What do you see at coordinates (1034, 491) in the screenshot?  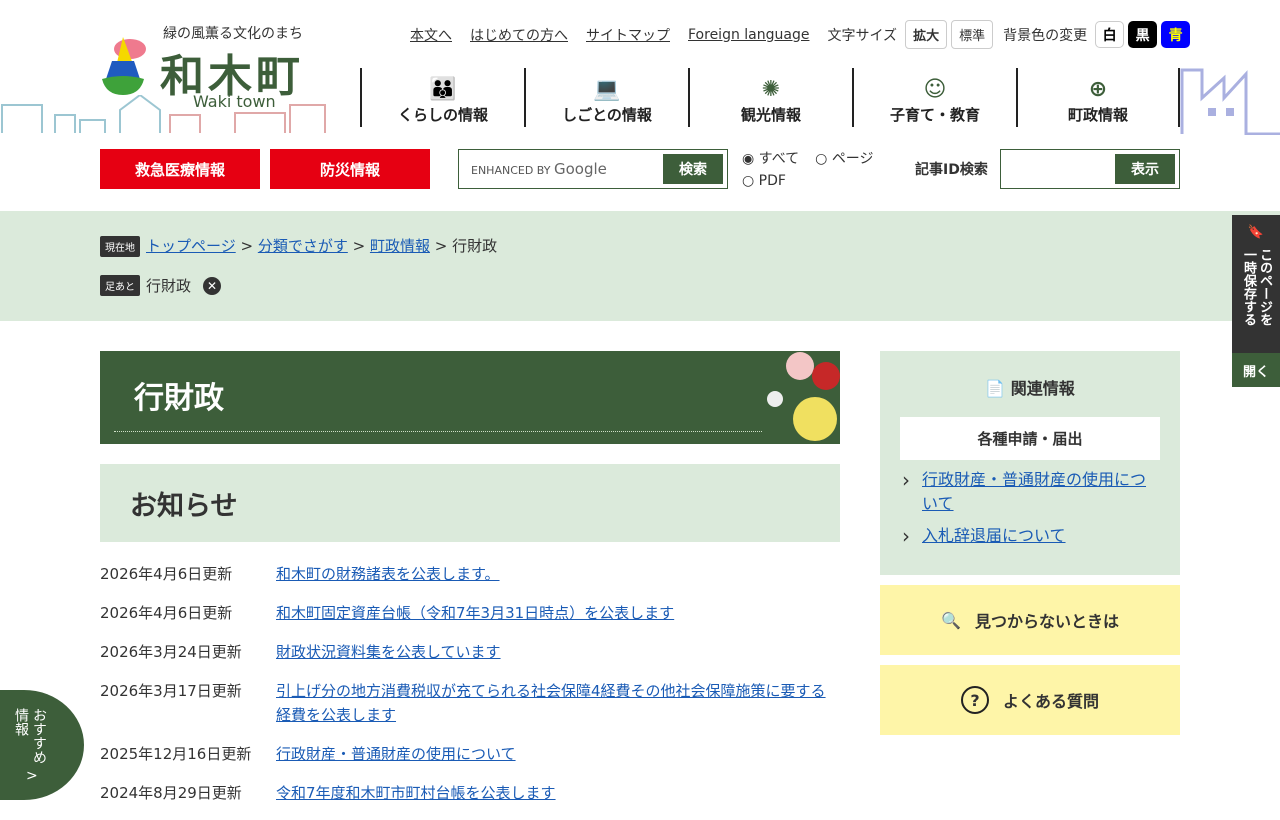 I see `related-link: 行政財産・普通財産の使用について` at bounding box center [1034, 491].